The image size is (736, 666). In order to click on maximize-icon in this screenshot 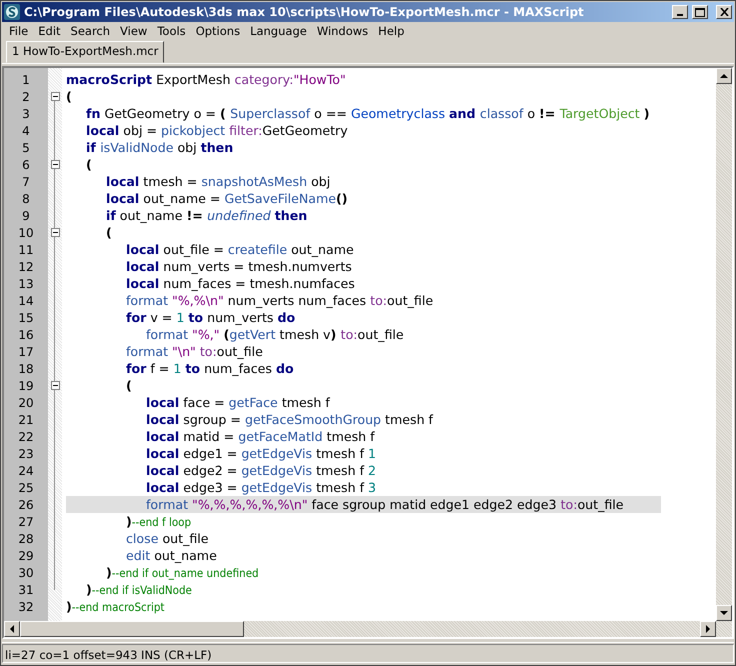, I will do `click(700, 12)`.